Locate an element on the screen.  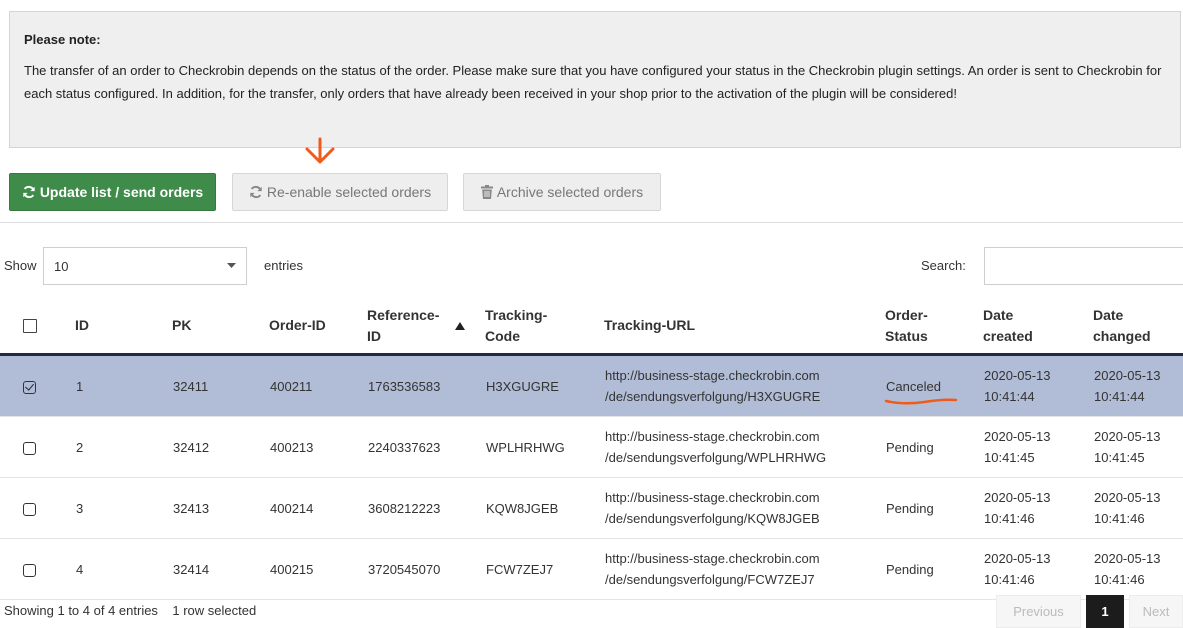
column-header-date-created: Date created is located at coordinates (1038, 327).